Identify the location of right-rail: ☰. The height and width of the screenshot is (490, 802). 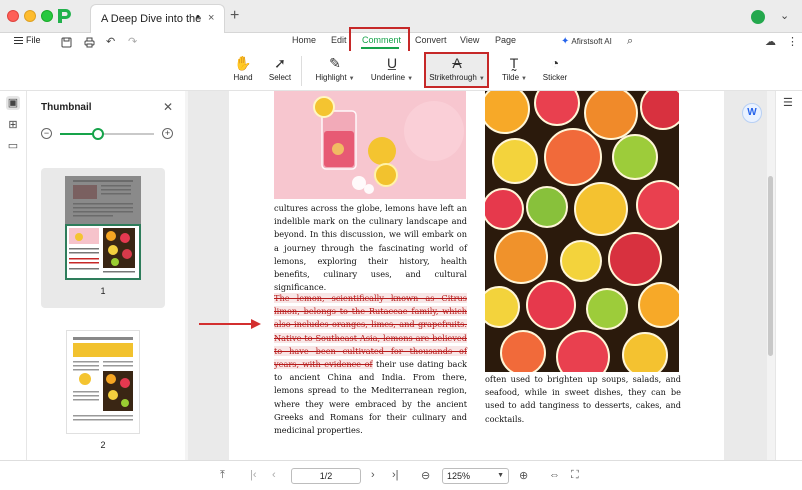
(788, 275).